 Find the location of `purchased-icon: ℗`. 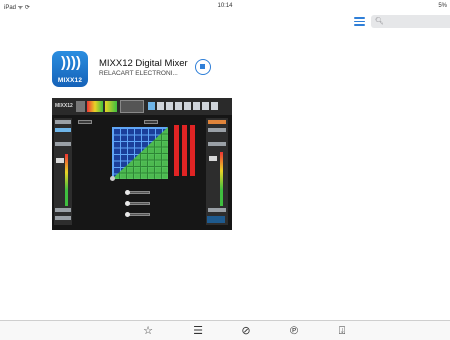

purchased-icon: ℗ is located at coordinates (294, 331).